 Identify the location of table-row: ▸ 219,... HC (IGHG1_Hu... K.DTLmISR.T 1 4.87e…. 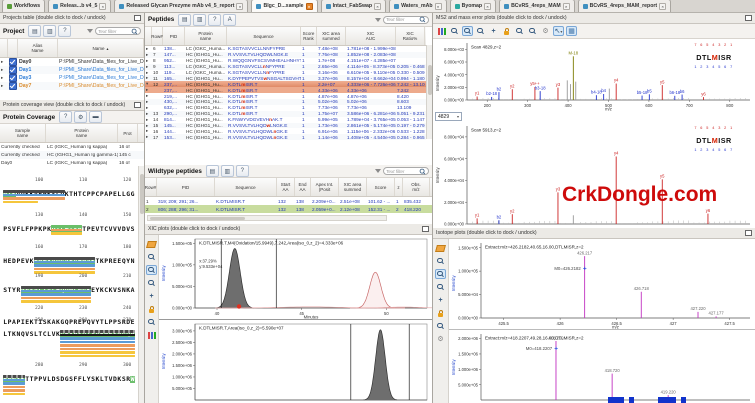
(285, 96).